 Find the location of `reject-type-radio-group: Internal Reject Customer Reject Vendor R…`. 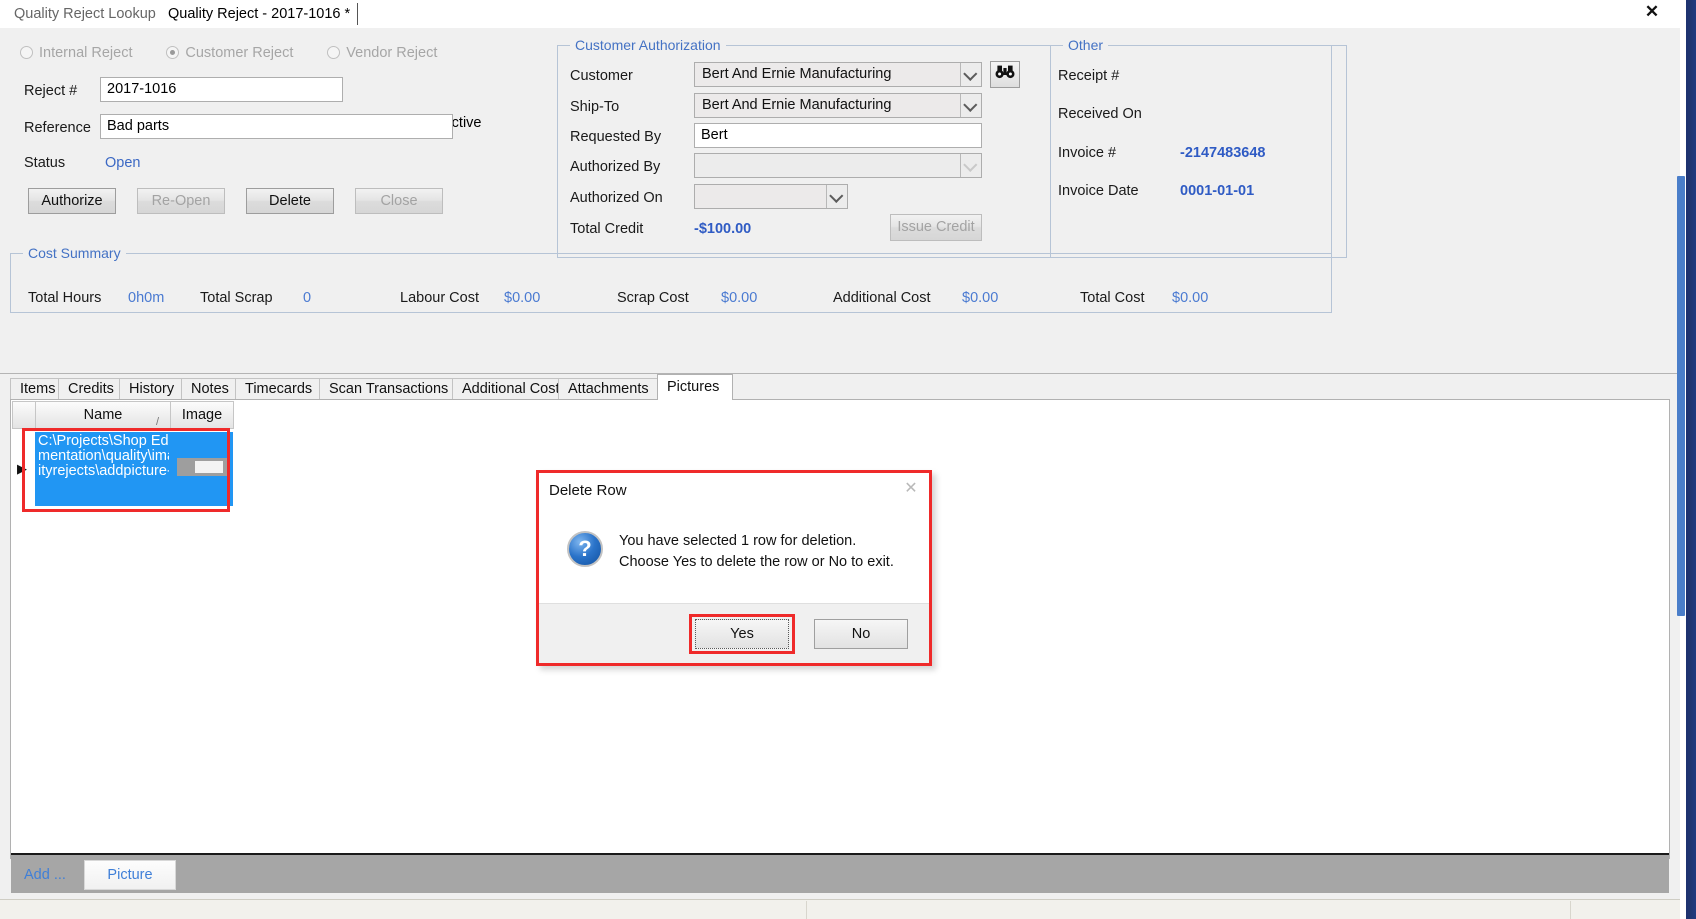

reject-type-radio-group: Internal Reject Customer Reject Vendor R… is located at coordinates (243, 52).